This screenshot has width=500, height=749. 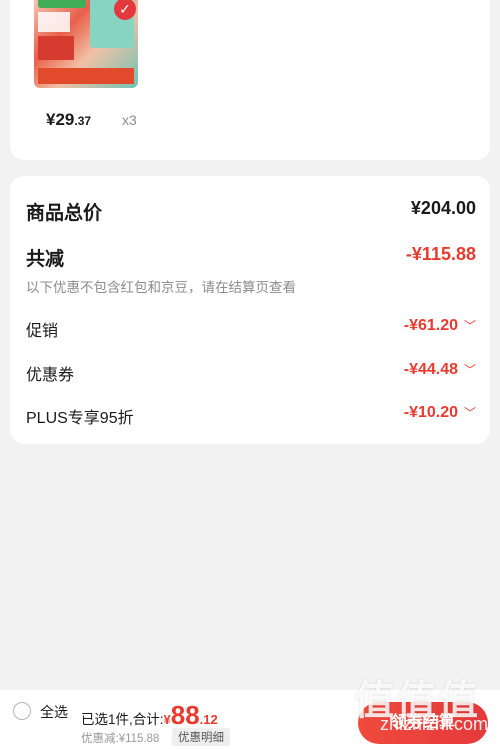 What do you see at coordinates (185, 715) in the screenshot?
I see `total-integer: 88` at bounding box center [185, 715].